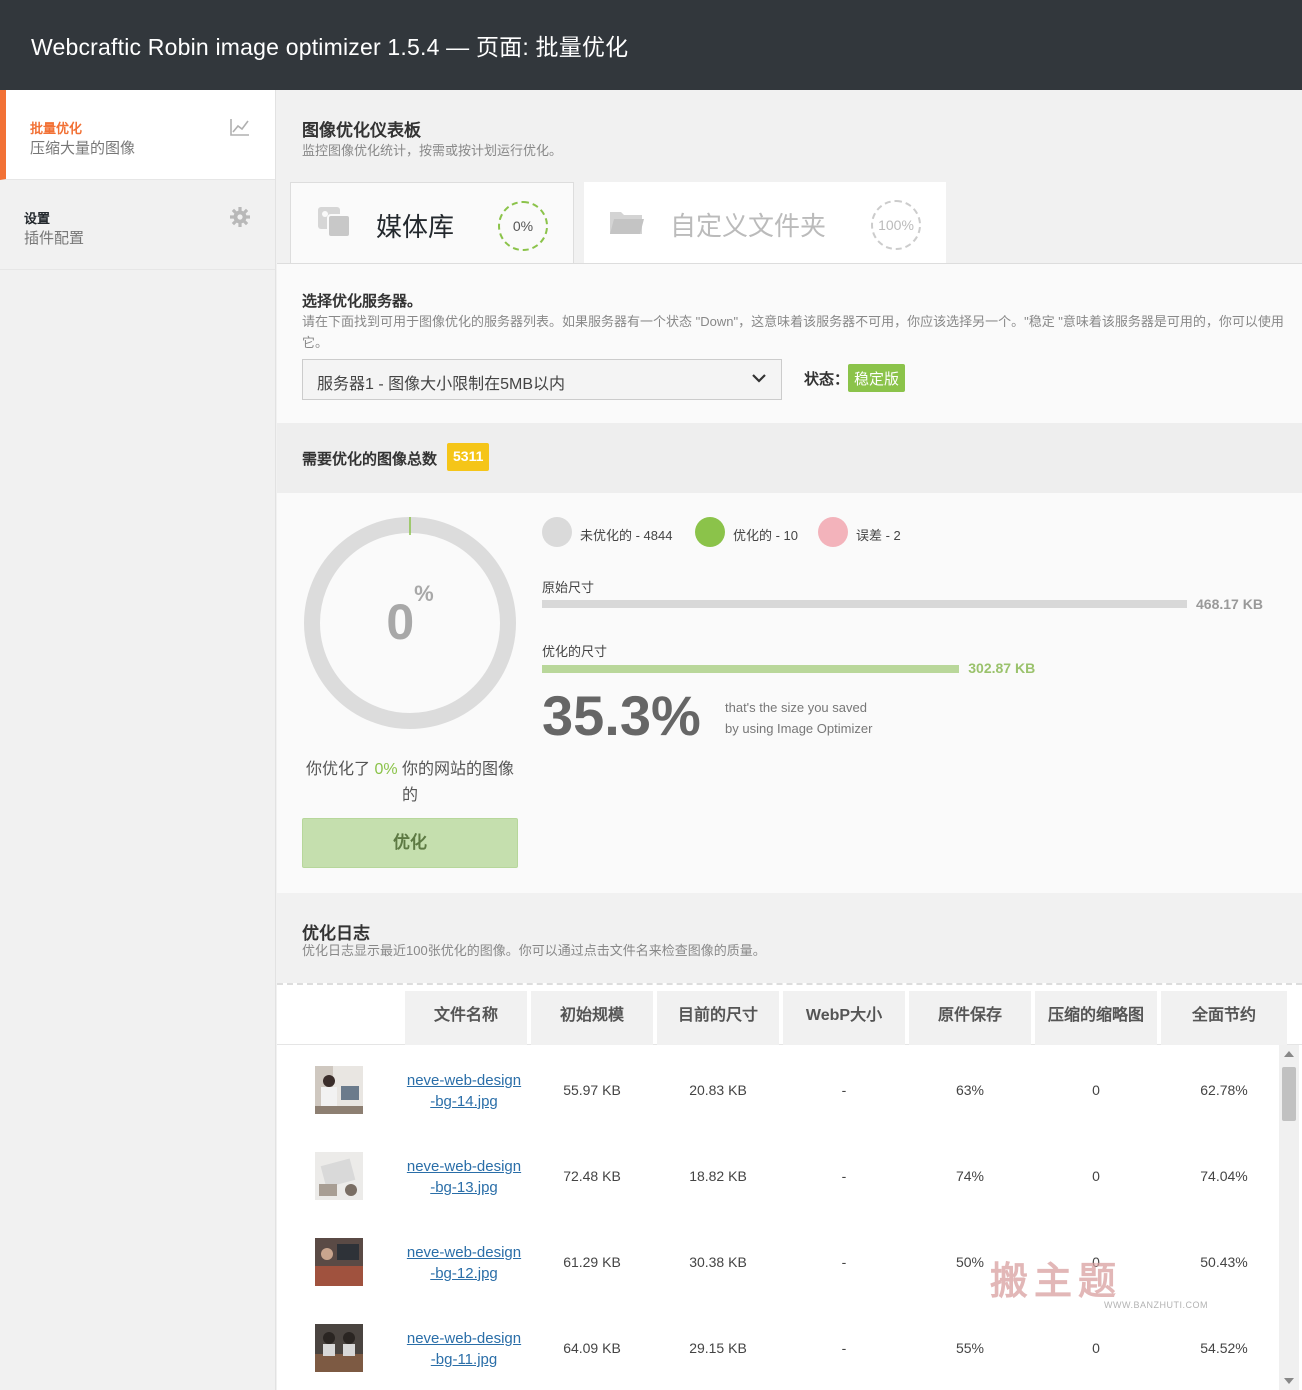  I want to click on cell-initial-size: 64.09 KB, so click(592, 1348).